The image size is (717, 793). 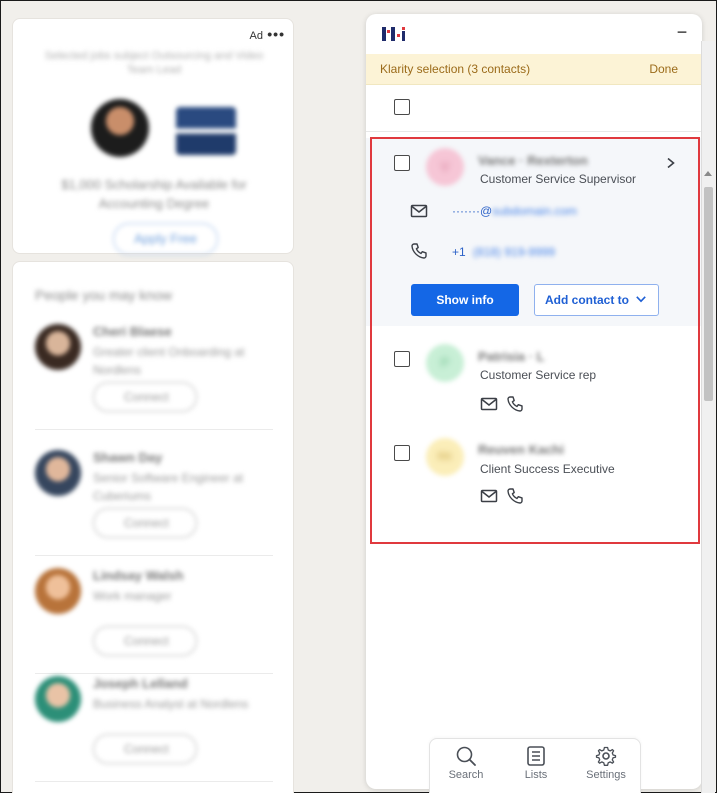 I want to click on contact-title: Customer Service rep, so click(x=538, y=375).